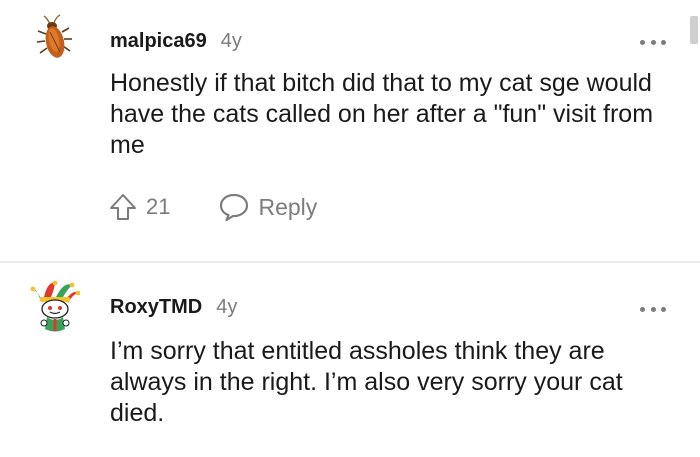  What do you see at coordinates (54, 36) in the screenshot?
I see `cockroach-avatar-icon` at bounding box center [54, 36].